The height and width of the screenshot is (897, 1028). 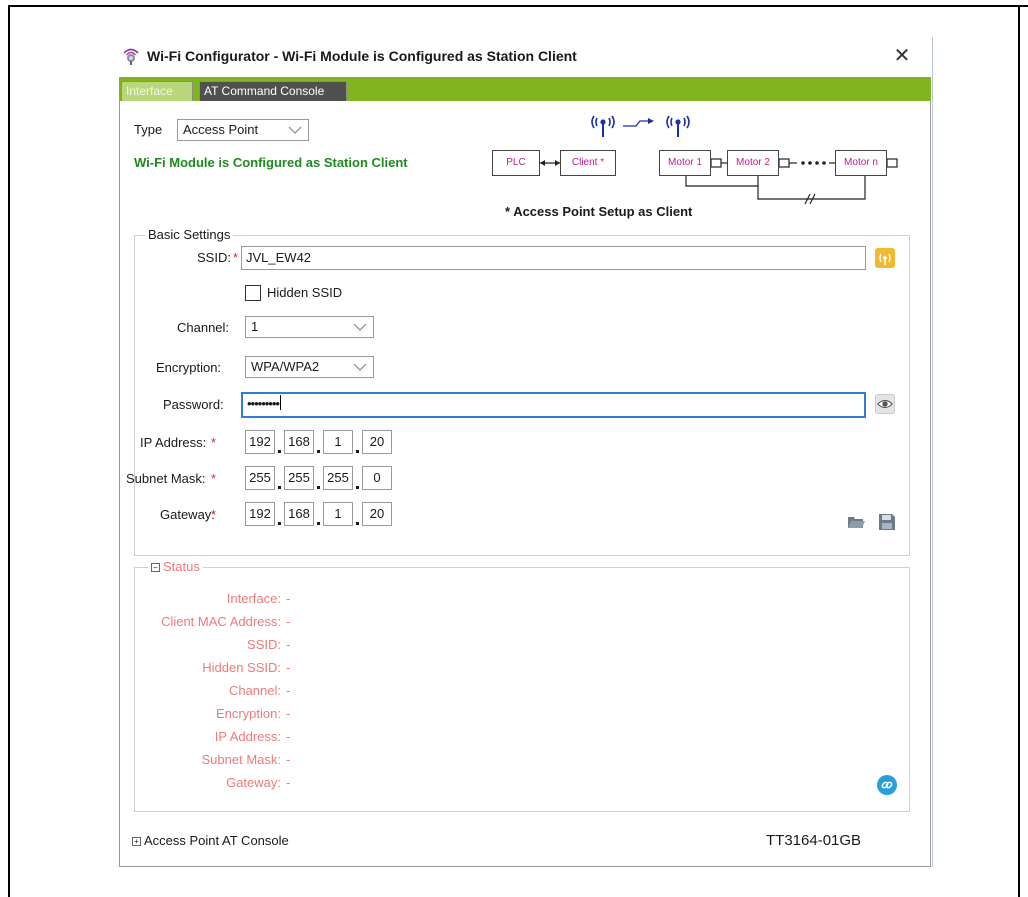 What do you see at coordinates (264, 644) in the screenshot?
I see `status-ssid-label: SSID:` at bounding box center [264, 644].